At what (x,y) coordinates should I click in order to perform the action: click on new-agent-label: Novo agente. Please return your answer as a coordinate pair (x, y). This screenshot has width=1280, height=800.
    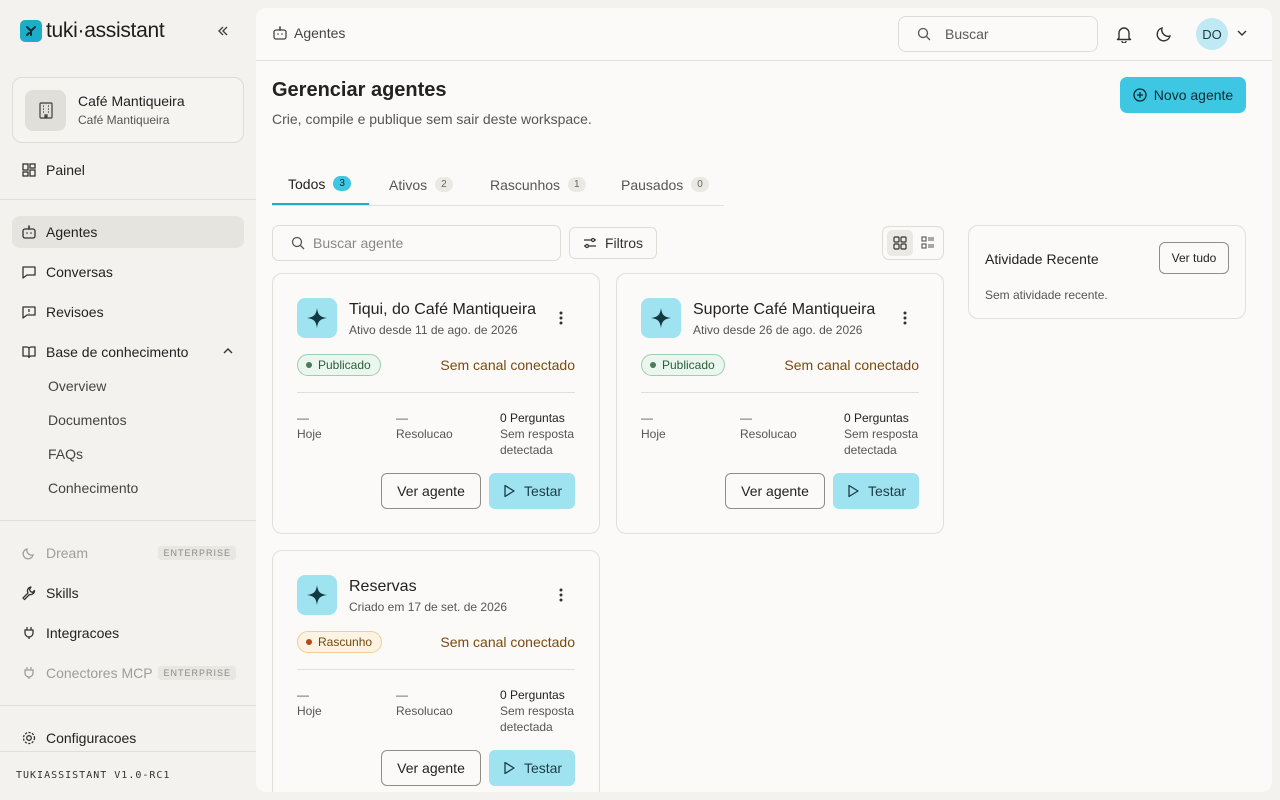
    Looking at the image, I should click on (1193, 95).